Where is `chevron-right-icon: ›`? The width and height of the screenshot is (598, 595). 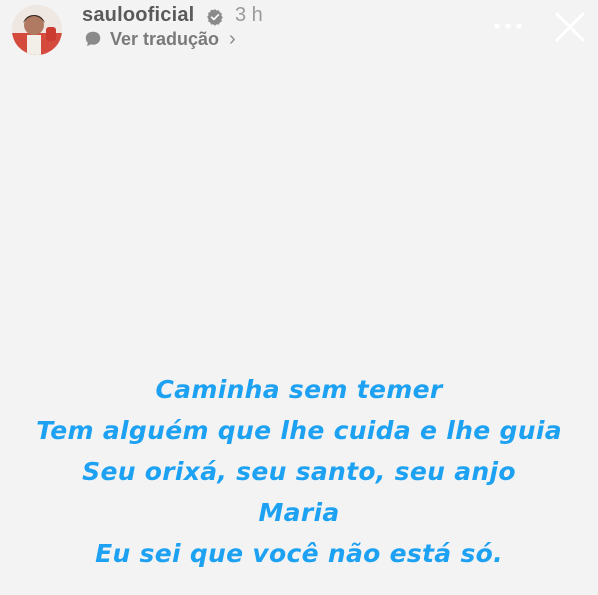
chevron-right-icon: › is located at coordinates (232, 38).